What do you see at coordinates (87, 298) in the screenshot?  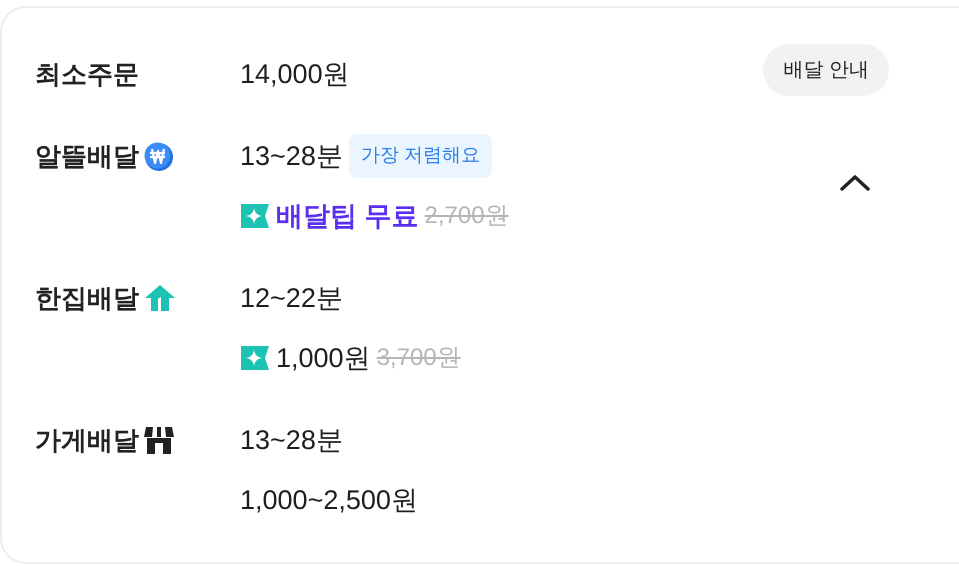 I see `delivery-label: 한집배달` at bounding box center [87, 298].